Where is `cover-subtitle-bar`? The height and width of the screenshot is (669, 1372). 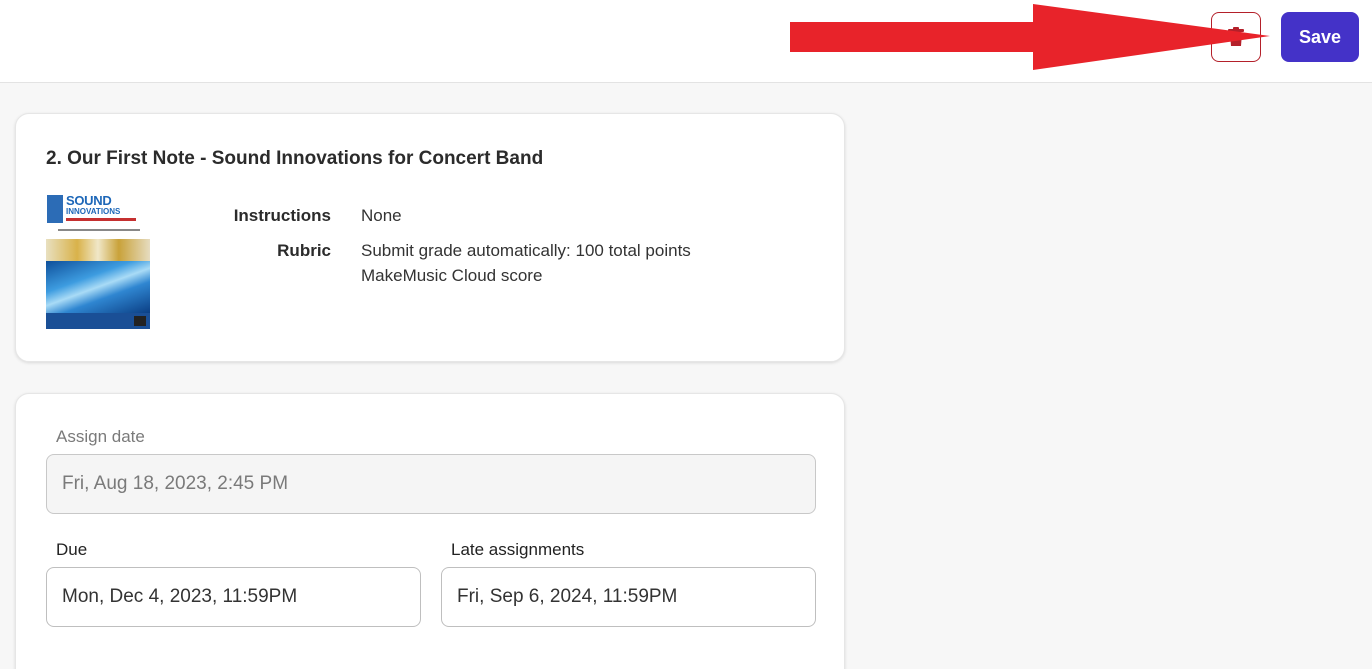 cover-subtitle-bar is located at coordinates (101, 219).